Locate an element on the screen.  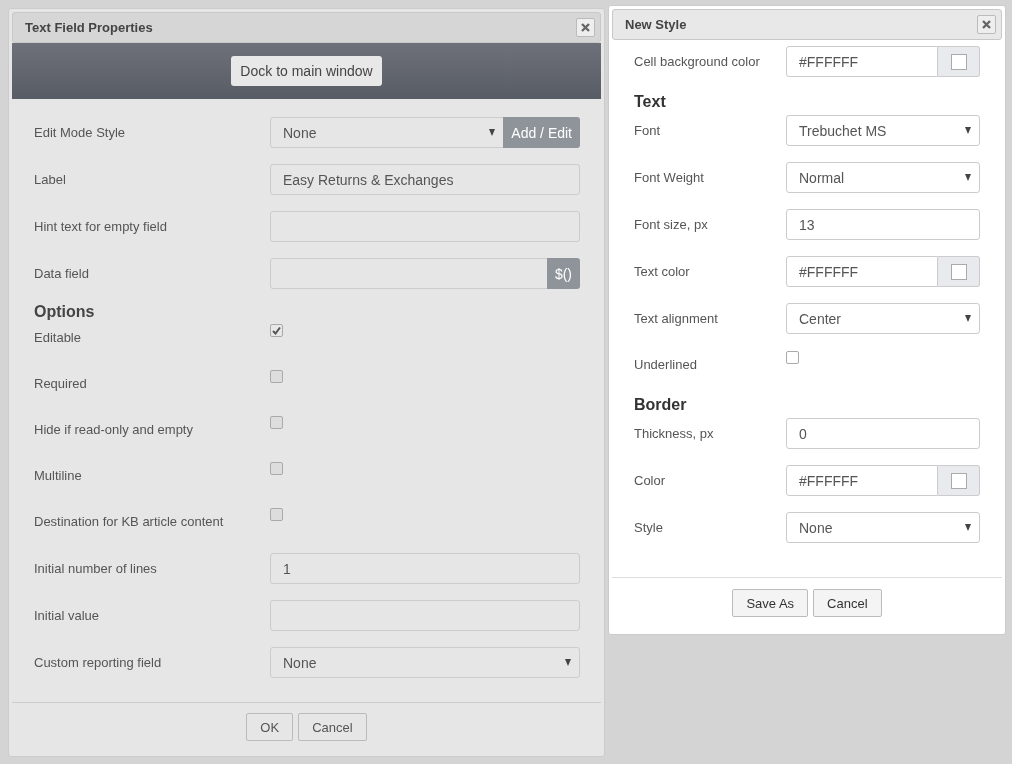
field-label: Font size, px is located at coordinates (671, 224).